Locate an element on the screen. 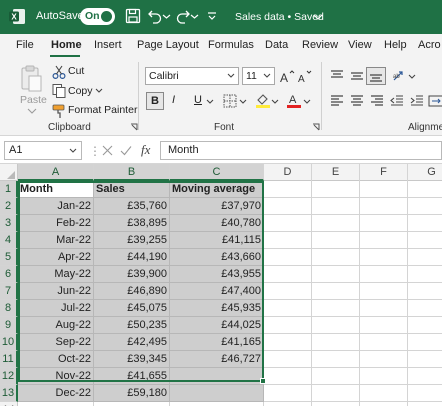 Image resolution: width=442 pixels, height=406 pixels. orientation-dropdown-icon is located at coordinates (412, 77).